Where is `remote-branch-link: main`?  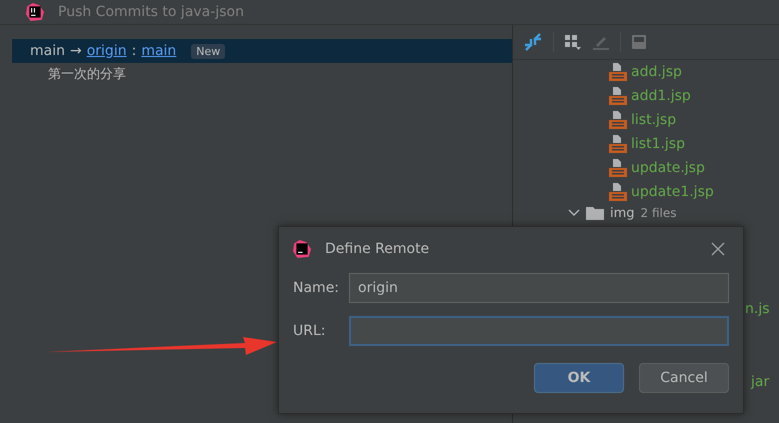
remote-branch-link: main is located at coordinates (158, 51).